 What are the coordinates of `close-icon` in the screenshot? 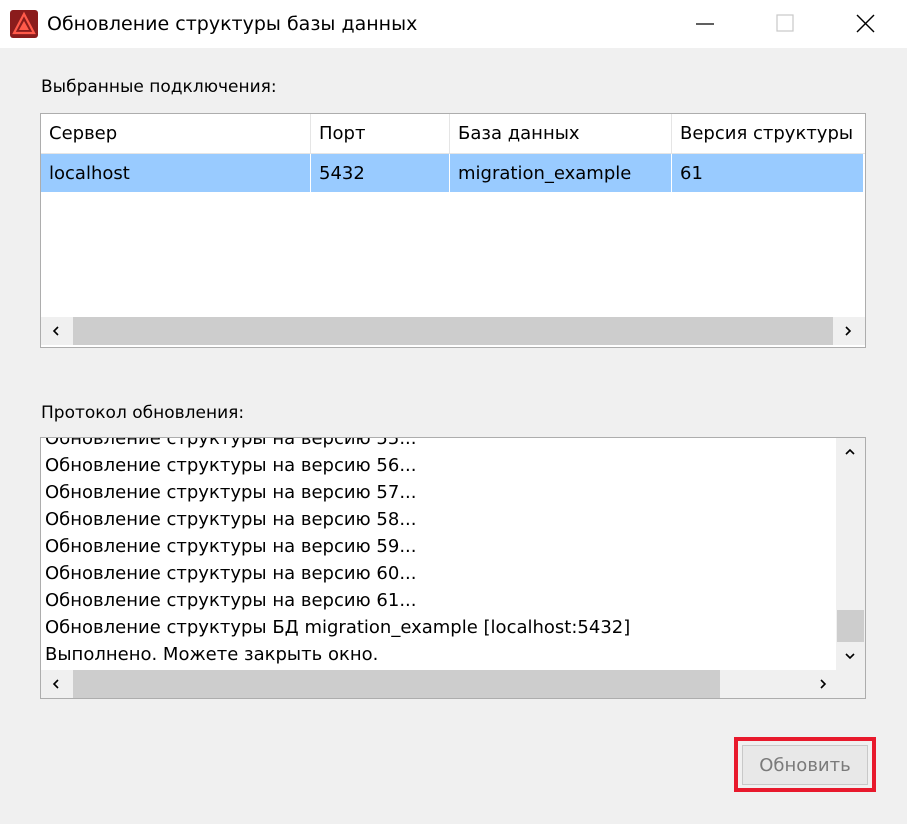 It's located at (865, 23).